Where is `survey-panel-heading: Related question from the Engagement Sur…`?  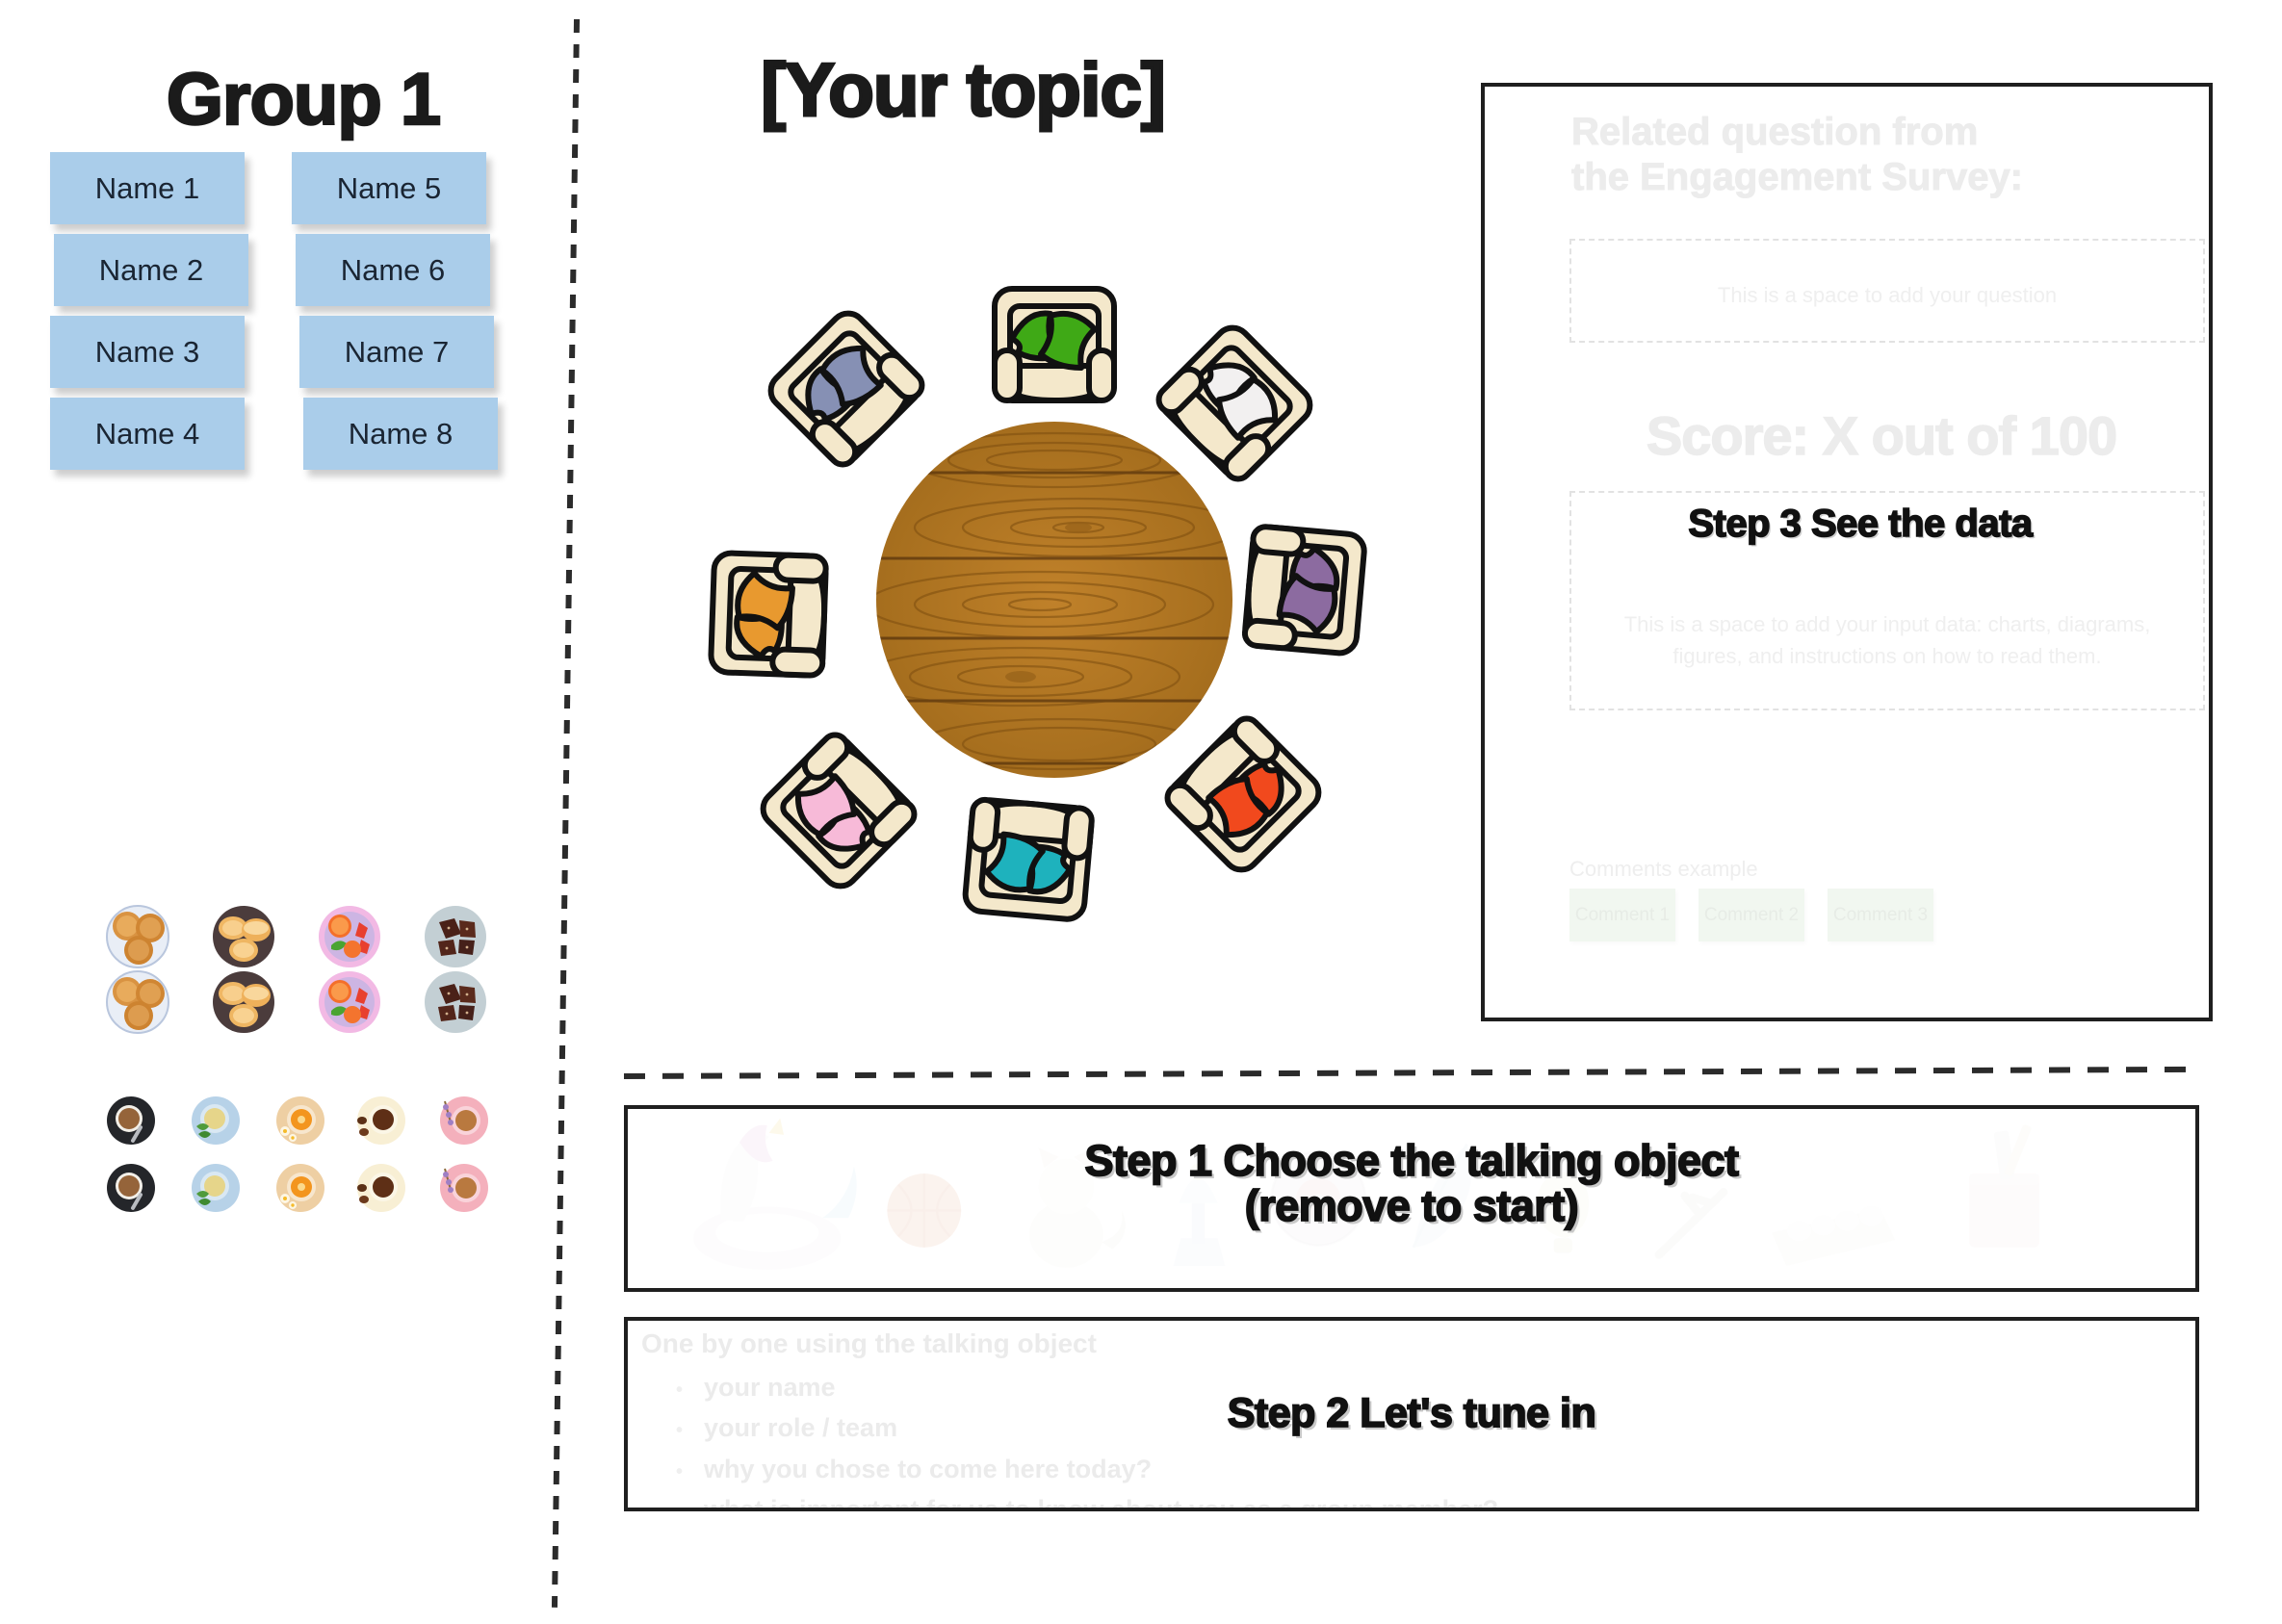
survey-panel-heading: Related question from the Engagement Sur… is located at coordinates (1797, 154).